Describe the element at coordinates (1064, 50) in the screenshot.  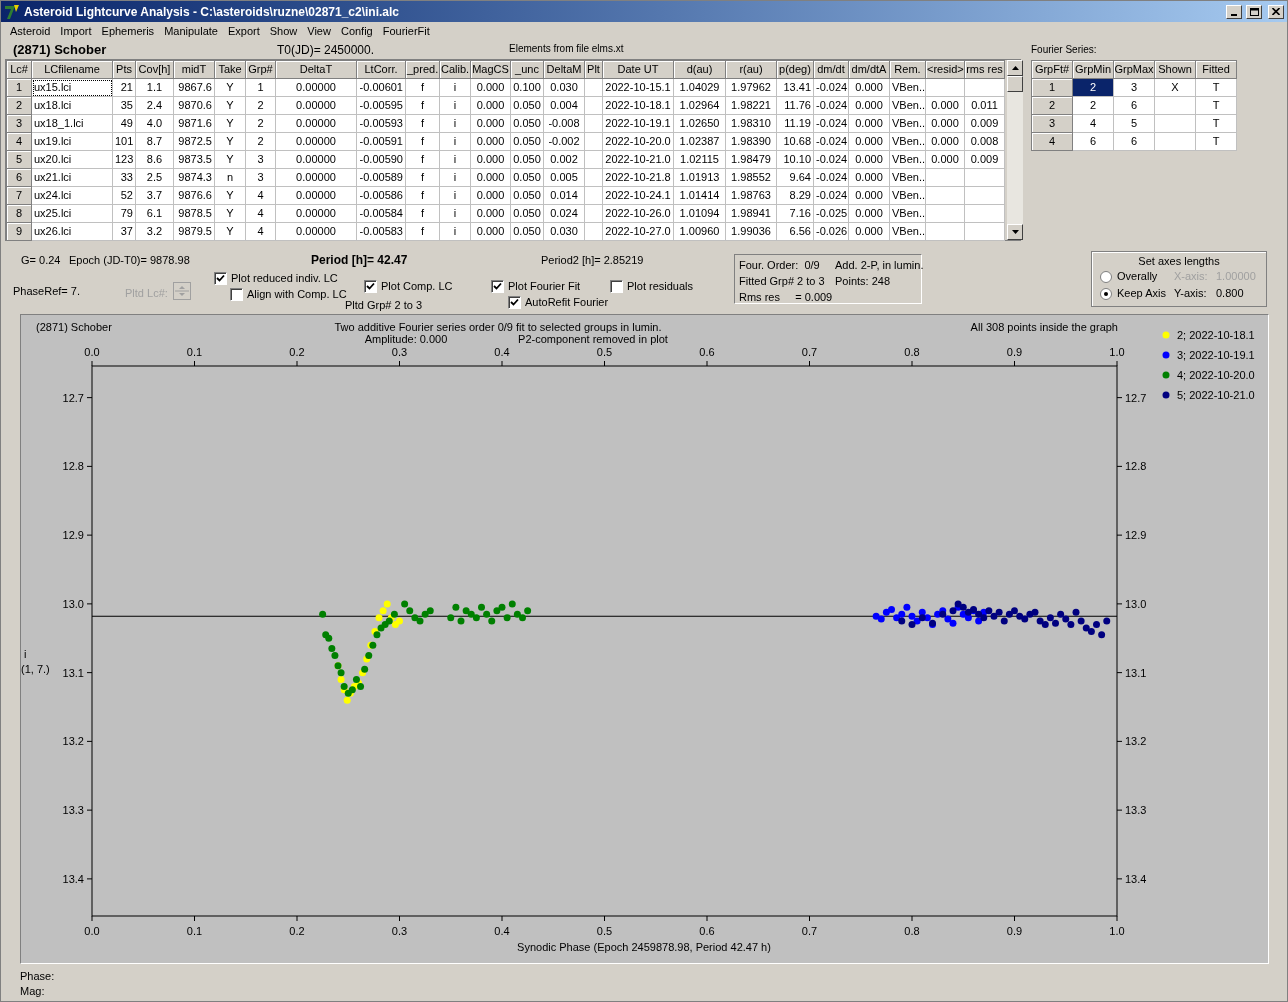
I see `fourier-series-label: Fourier Series:` at that location.